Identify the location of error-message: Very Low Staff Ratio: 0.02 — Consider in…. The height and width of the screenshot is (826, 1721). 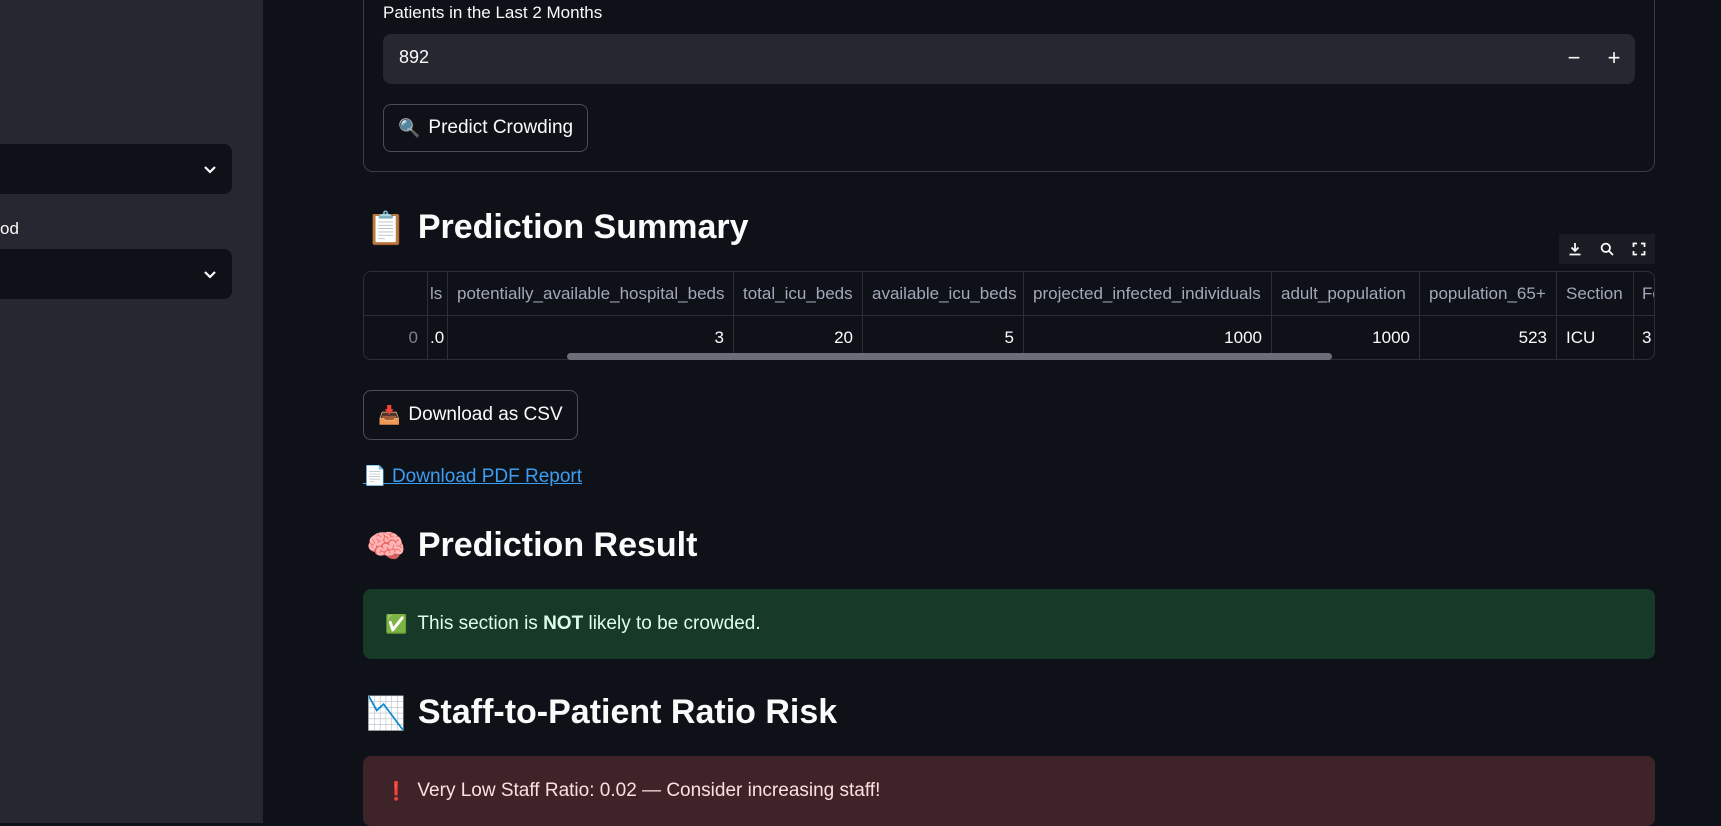
(649, 790).